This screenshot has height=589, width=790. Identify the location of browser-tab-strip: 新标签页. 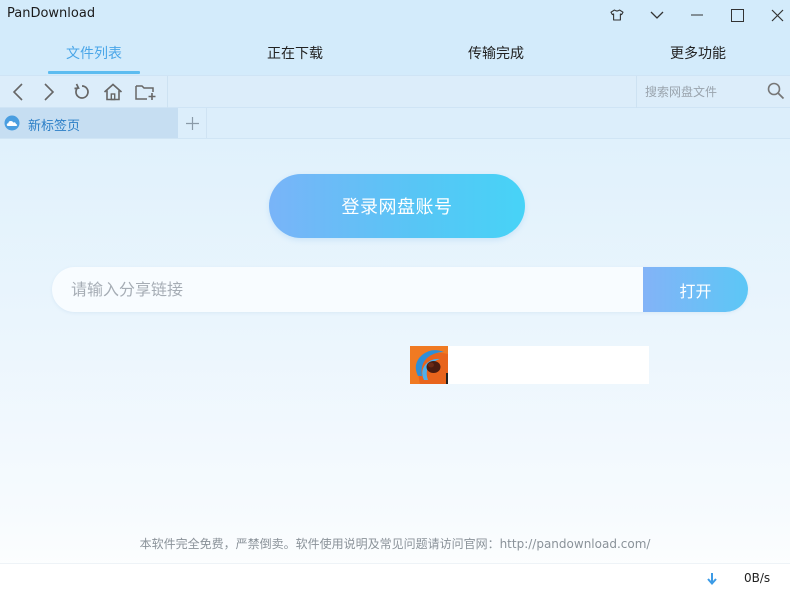
(395, 123).